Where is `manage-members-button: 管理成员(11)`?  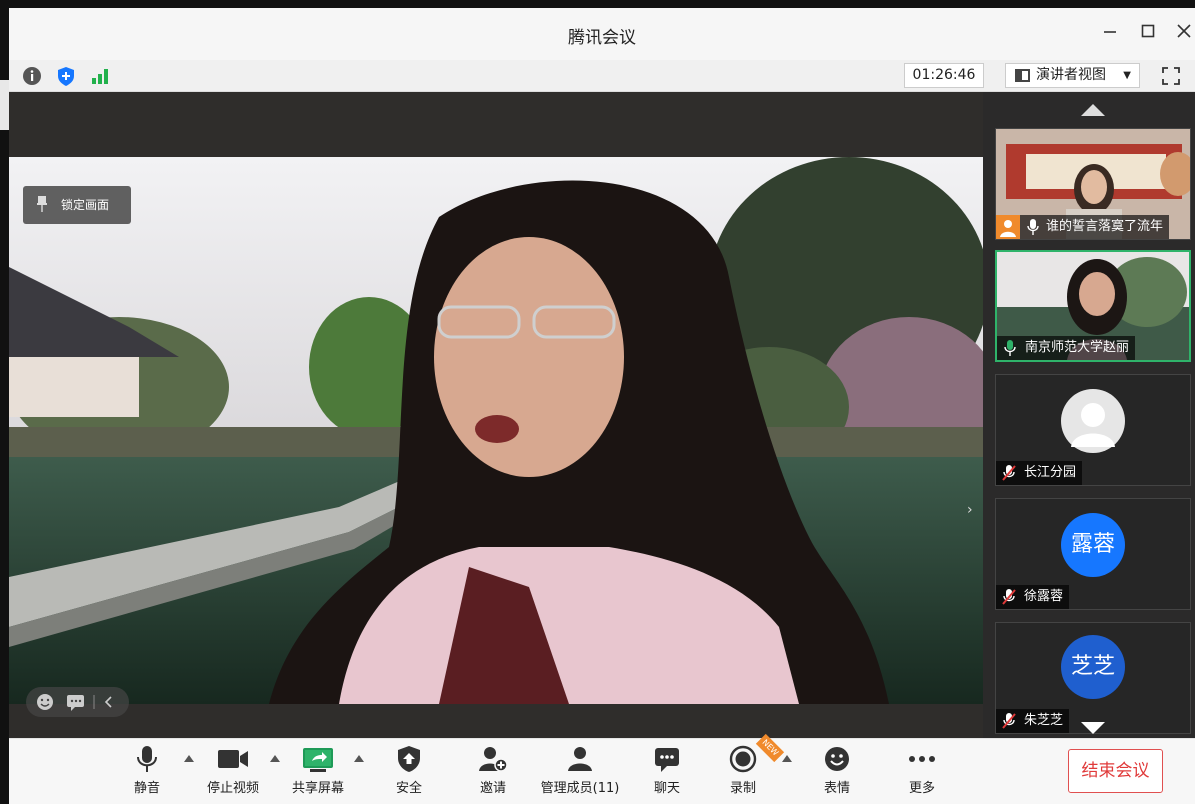 manage-members-button: 管理成员(11) is located at coordinates (580, 773).